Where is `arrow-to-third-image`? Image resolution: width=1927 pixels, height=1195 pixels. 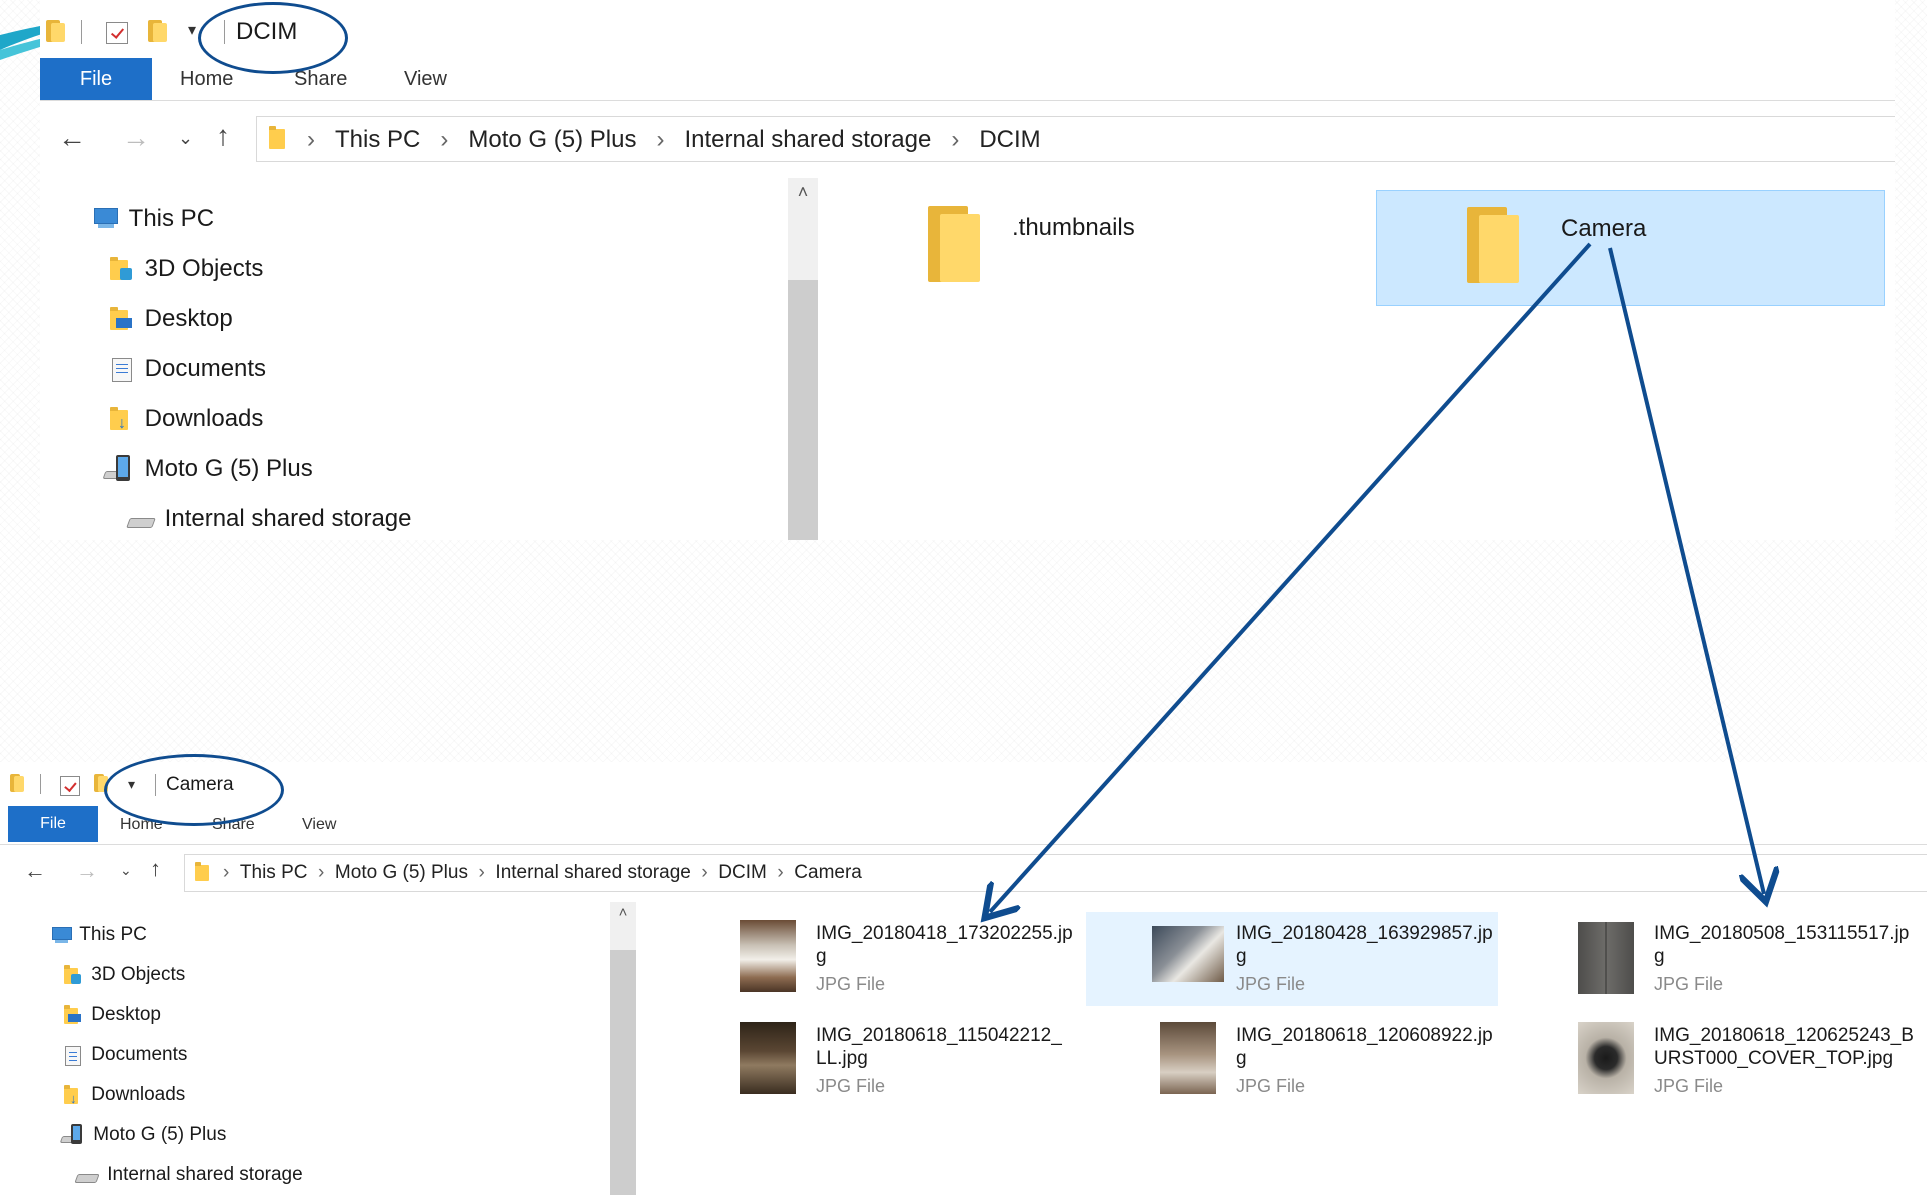 arrow-to-third-image is located at coordinates (1686, 570).